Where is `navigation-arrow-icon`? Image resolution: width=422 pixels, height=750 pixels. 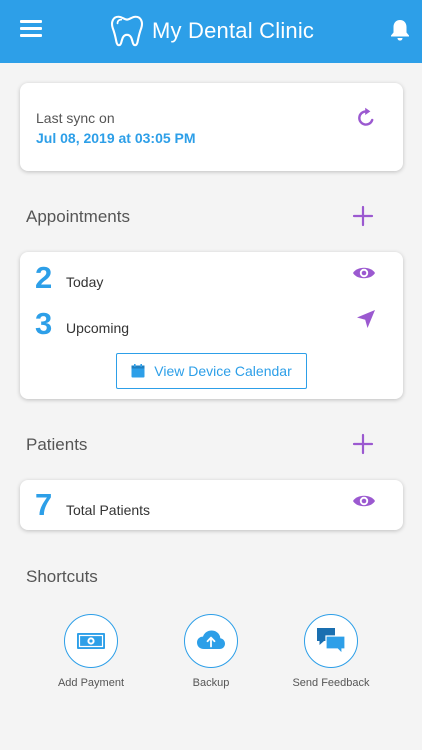
navigation-arrow-icon is located at coordinates (366, 319).